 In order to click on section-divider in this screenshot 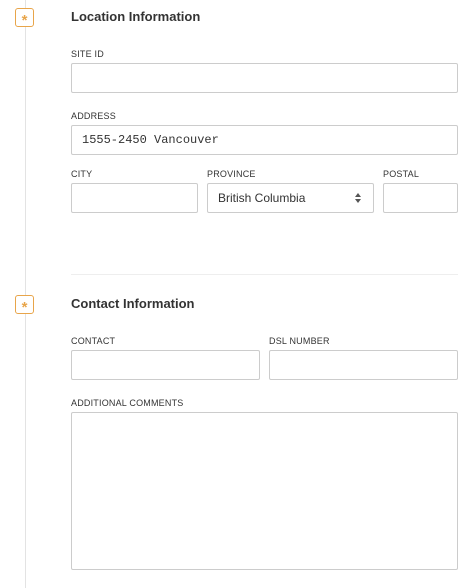, I will do `click(264, 274)`.